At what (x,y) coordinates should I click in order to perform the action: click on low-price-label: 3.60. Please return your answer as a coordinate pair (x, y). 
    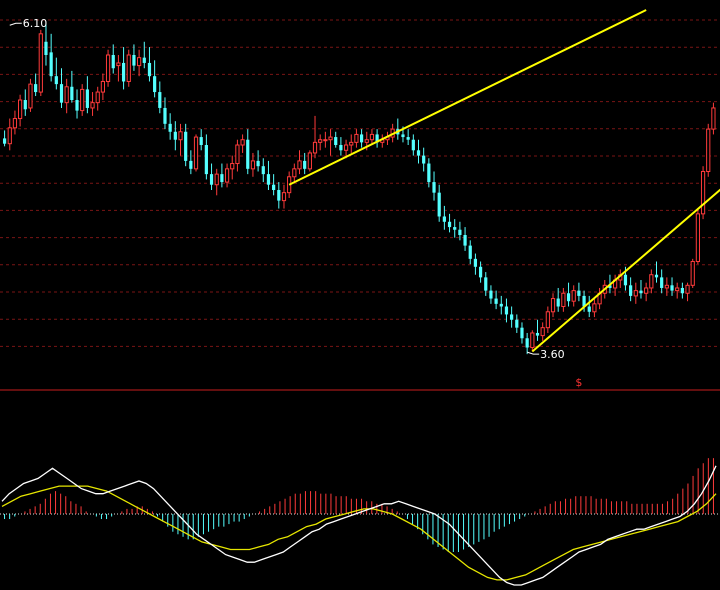
    Looking at the image, I should click on (552, 354).